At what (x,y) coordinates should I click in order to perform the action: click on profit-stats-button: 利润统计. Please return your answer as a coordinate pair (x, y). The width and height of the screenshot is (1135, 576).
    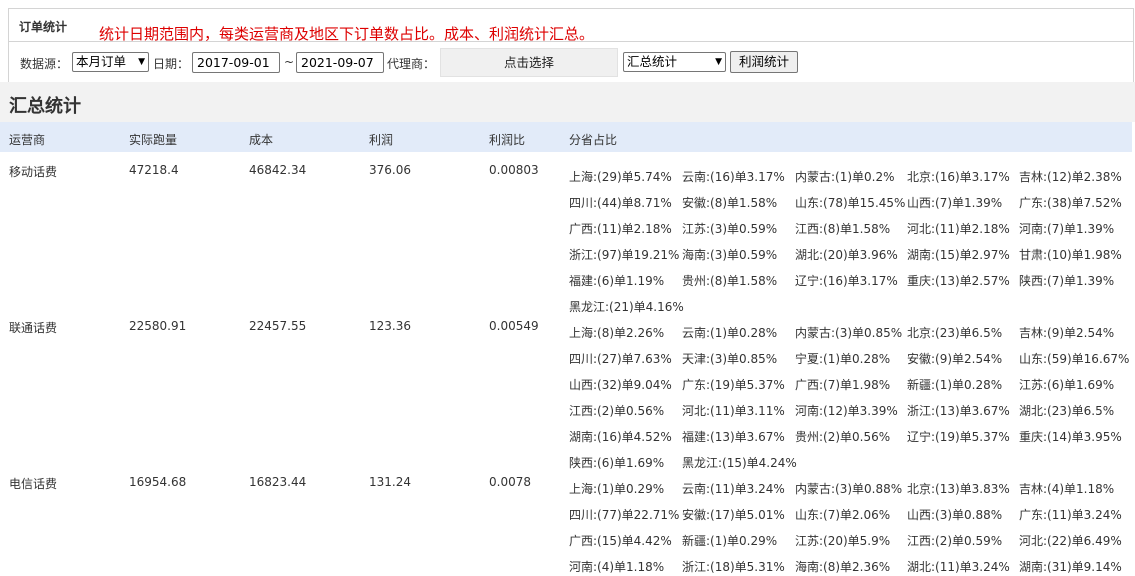
    Looking at the image, I should click on (764, 62).